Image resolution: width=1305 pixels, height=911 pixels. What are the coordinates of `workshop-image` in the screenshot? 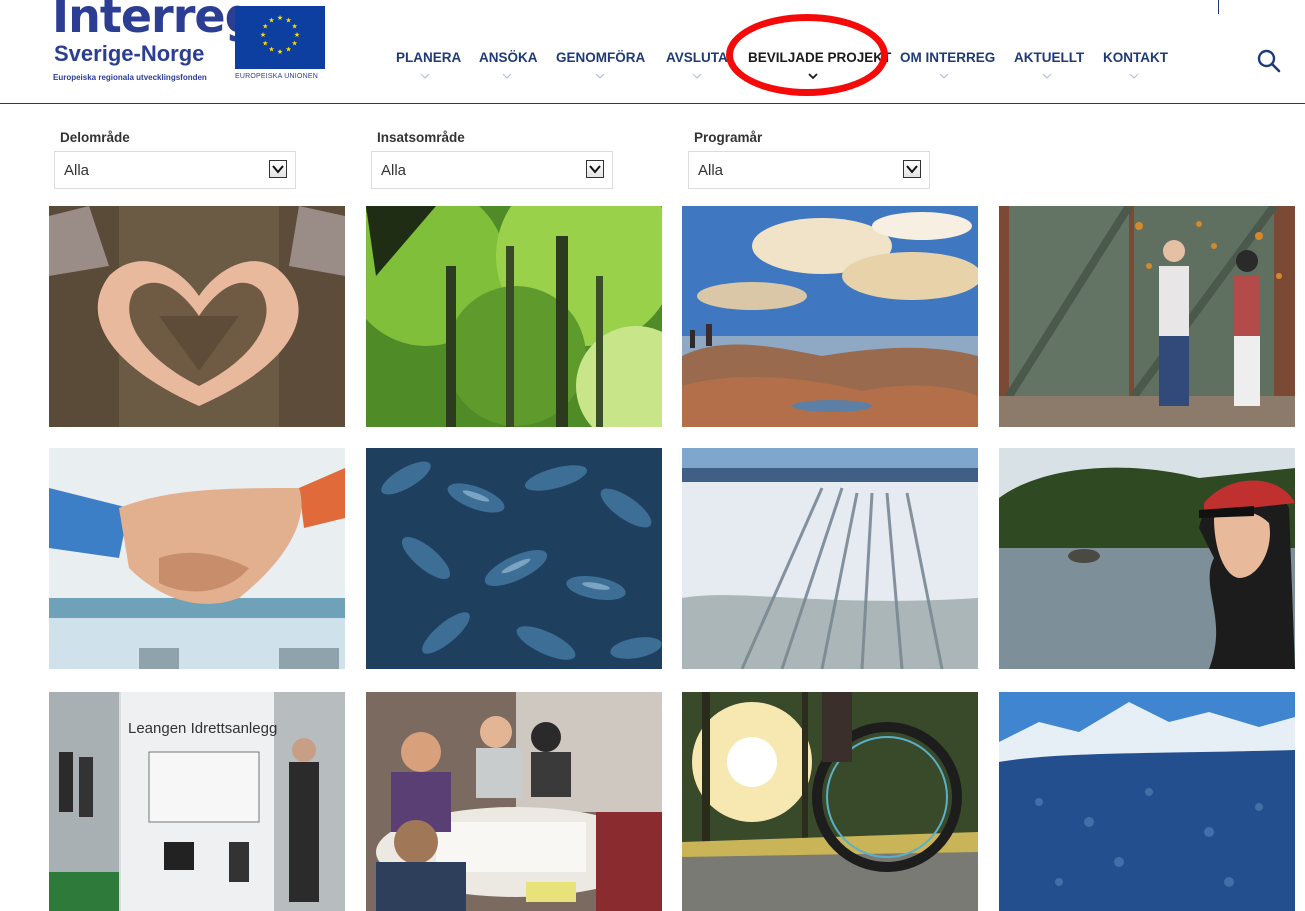 It's located at (514, 801).